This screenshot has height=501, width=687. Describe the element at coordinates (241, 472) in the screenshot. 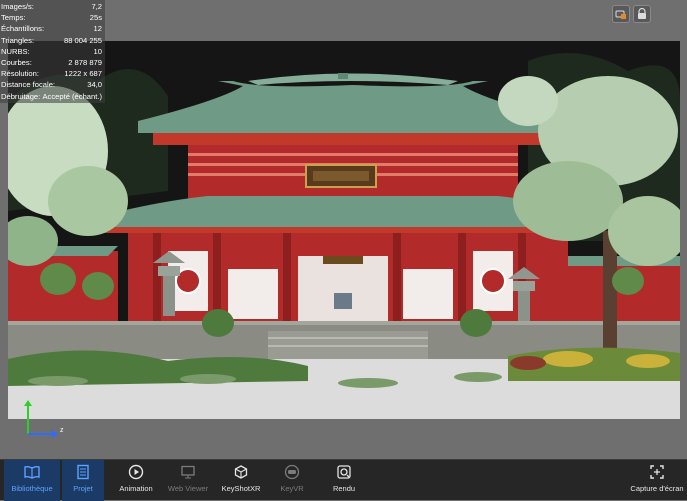

I see `cube-rotate-icon` at that location.